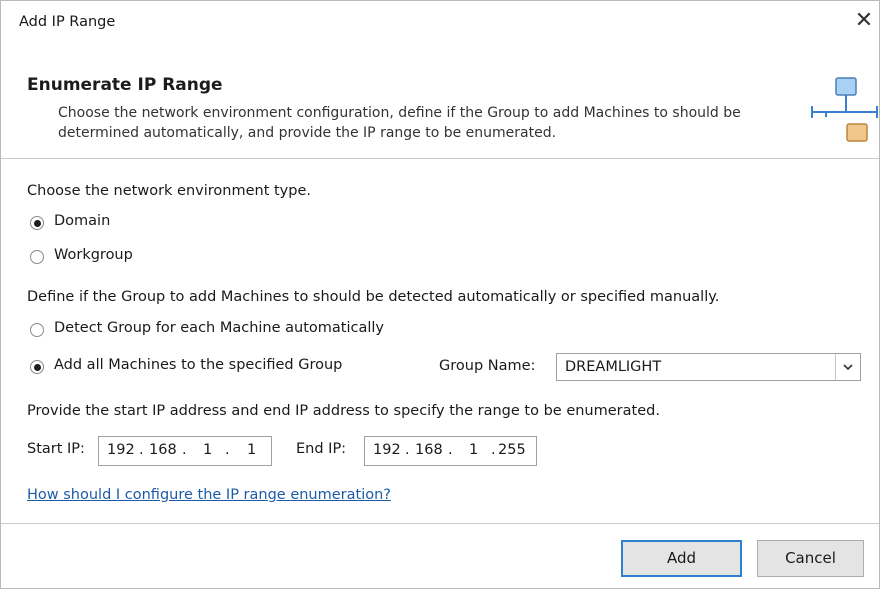 This screenshot has width=880, height=589. What do you see at coordinates (440, 21) in the screenshot?
I see `title-bar: Add IP Range ✕` at bounding box center [440, 21].